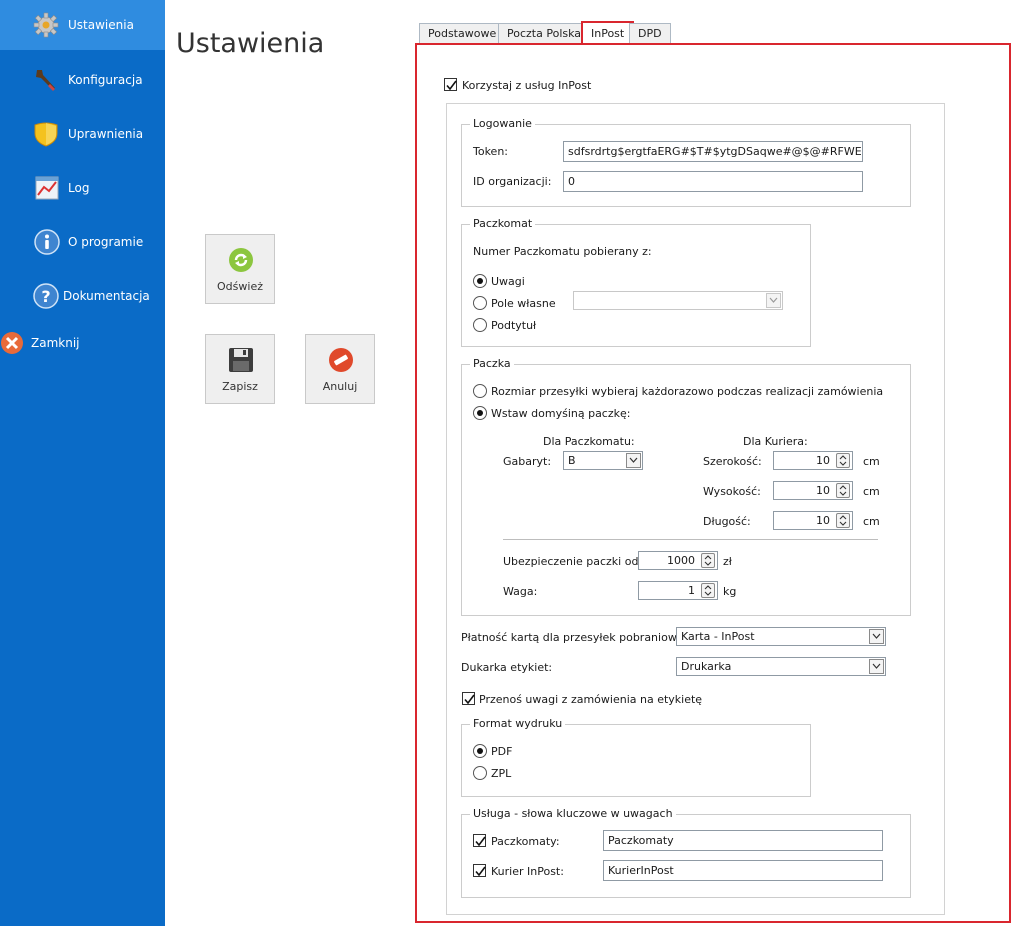 The height and width of the screenshot is (926, 1016). I want to click on org-id-field: 0, so click(713, 181).